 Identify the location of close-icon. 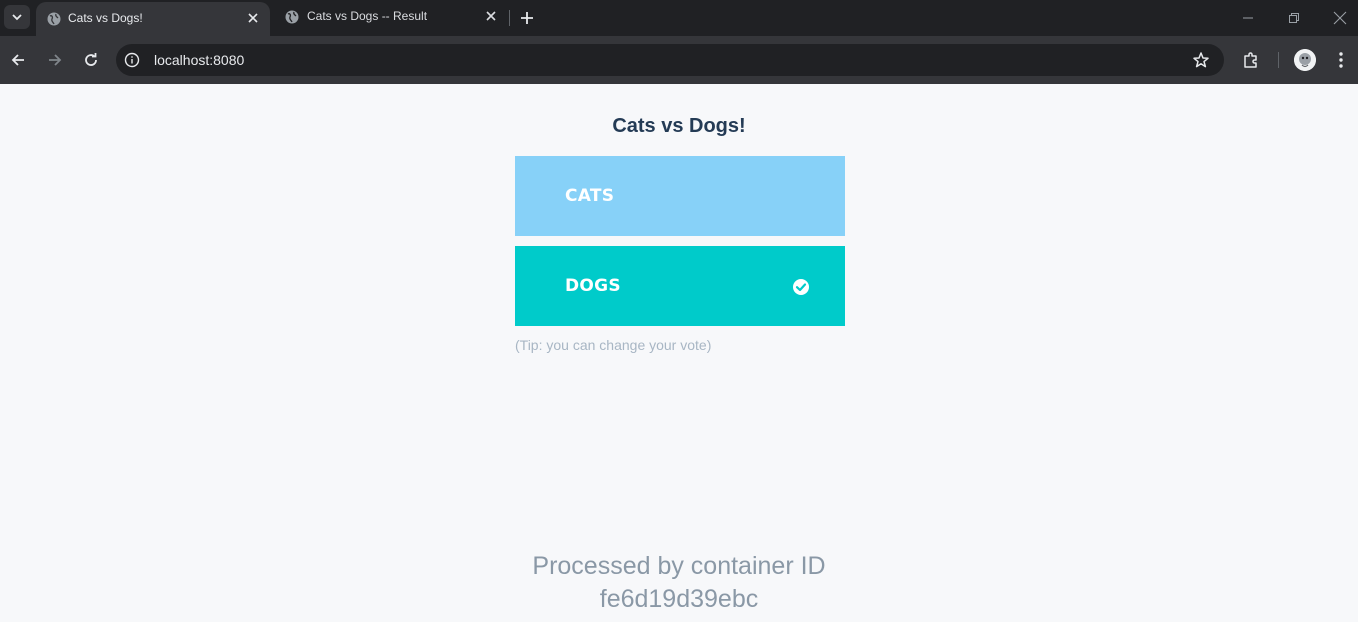
(1340, 18).